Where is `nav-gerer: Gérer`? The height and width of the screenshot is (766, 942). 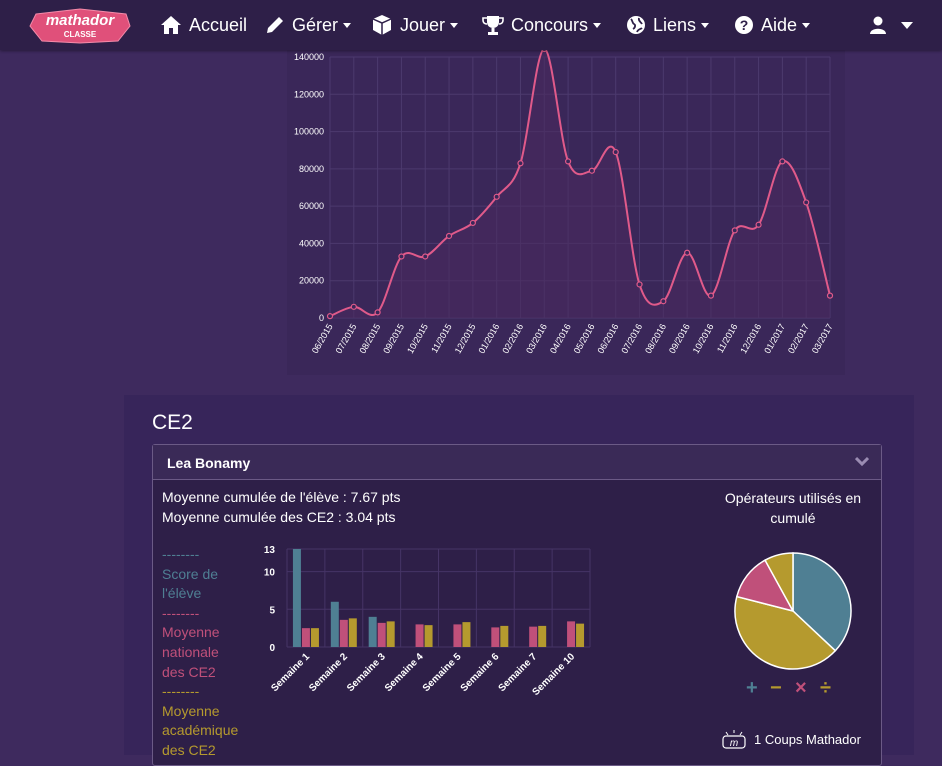
nav-gerer: Gérer is located at coordinates (308, 25).